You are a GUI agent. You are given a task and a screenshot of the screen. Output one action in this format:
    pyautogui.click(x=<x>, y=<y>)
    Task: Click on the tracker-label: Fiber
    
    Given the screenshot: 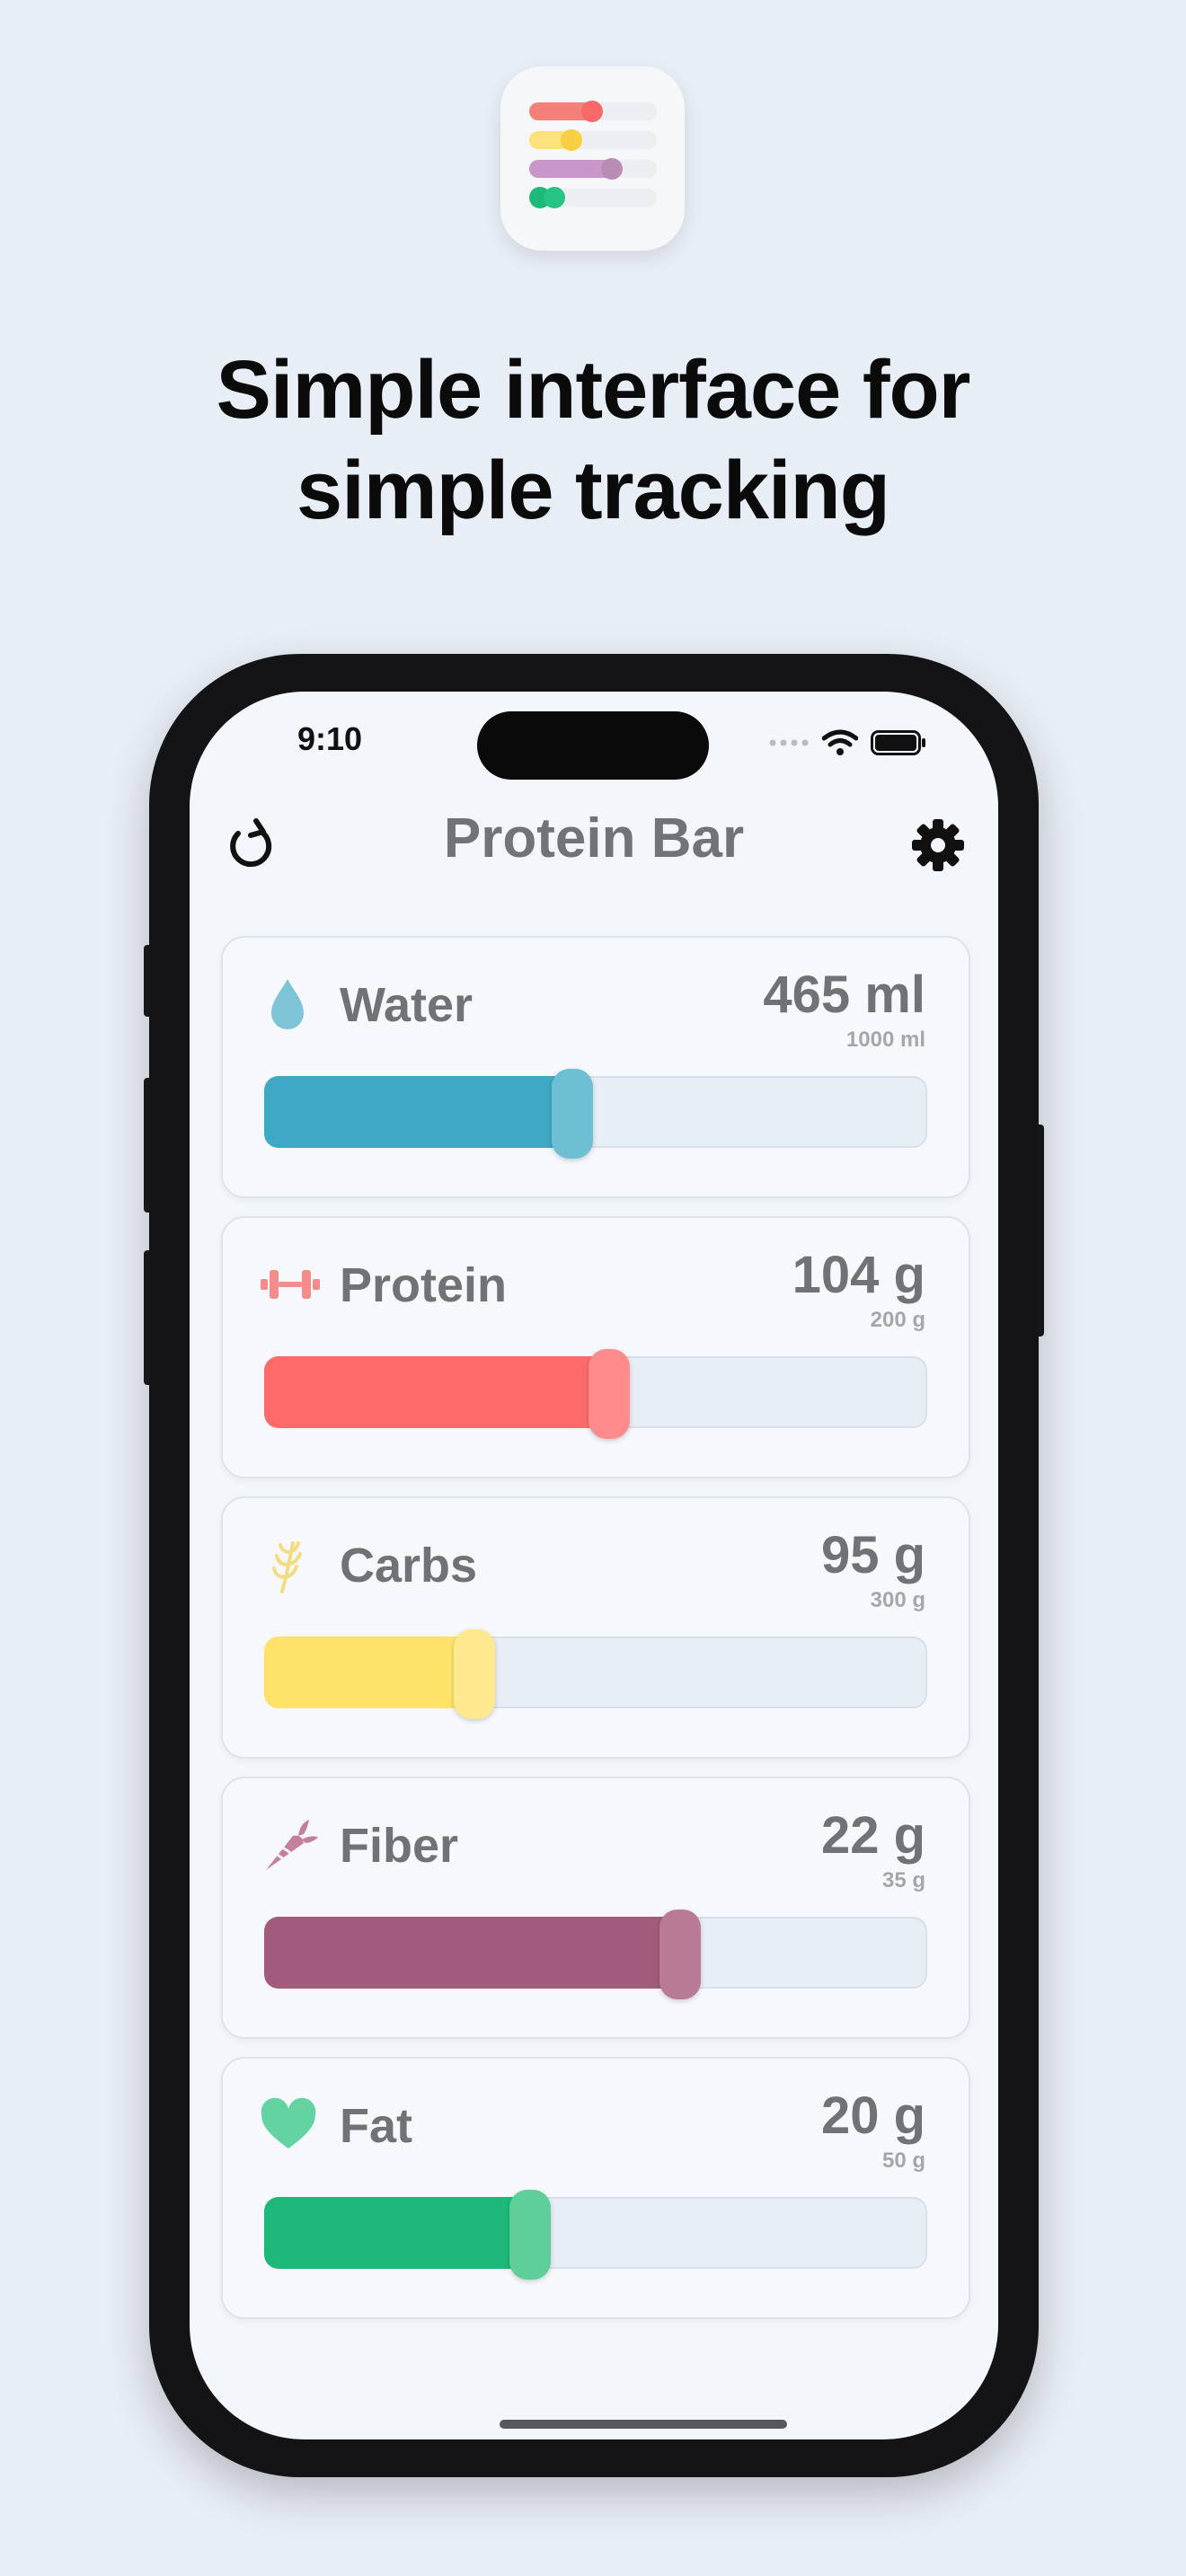 What is the action you would take?
    pyautogui.click(x=399, y=1846)
    